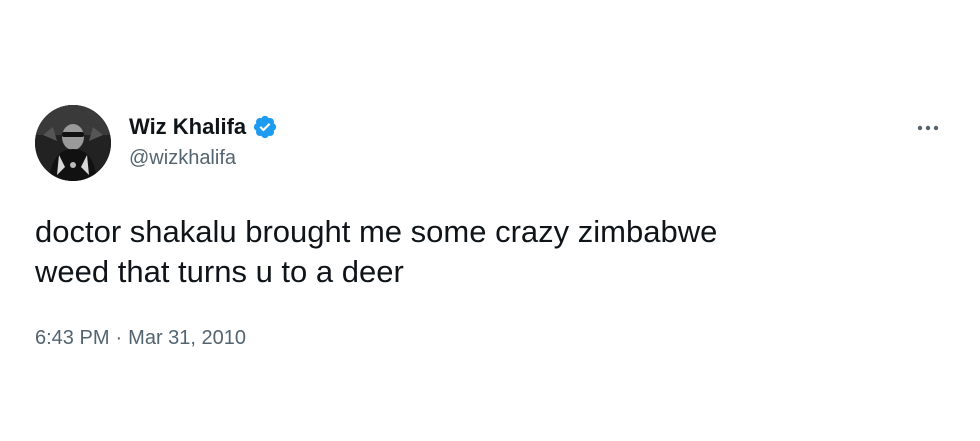  I want to click on more-options-button, so click(928, 128).